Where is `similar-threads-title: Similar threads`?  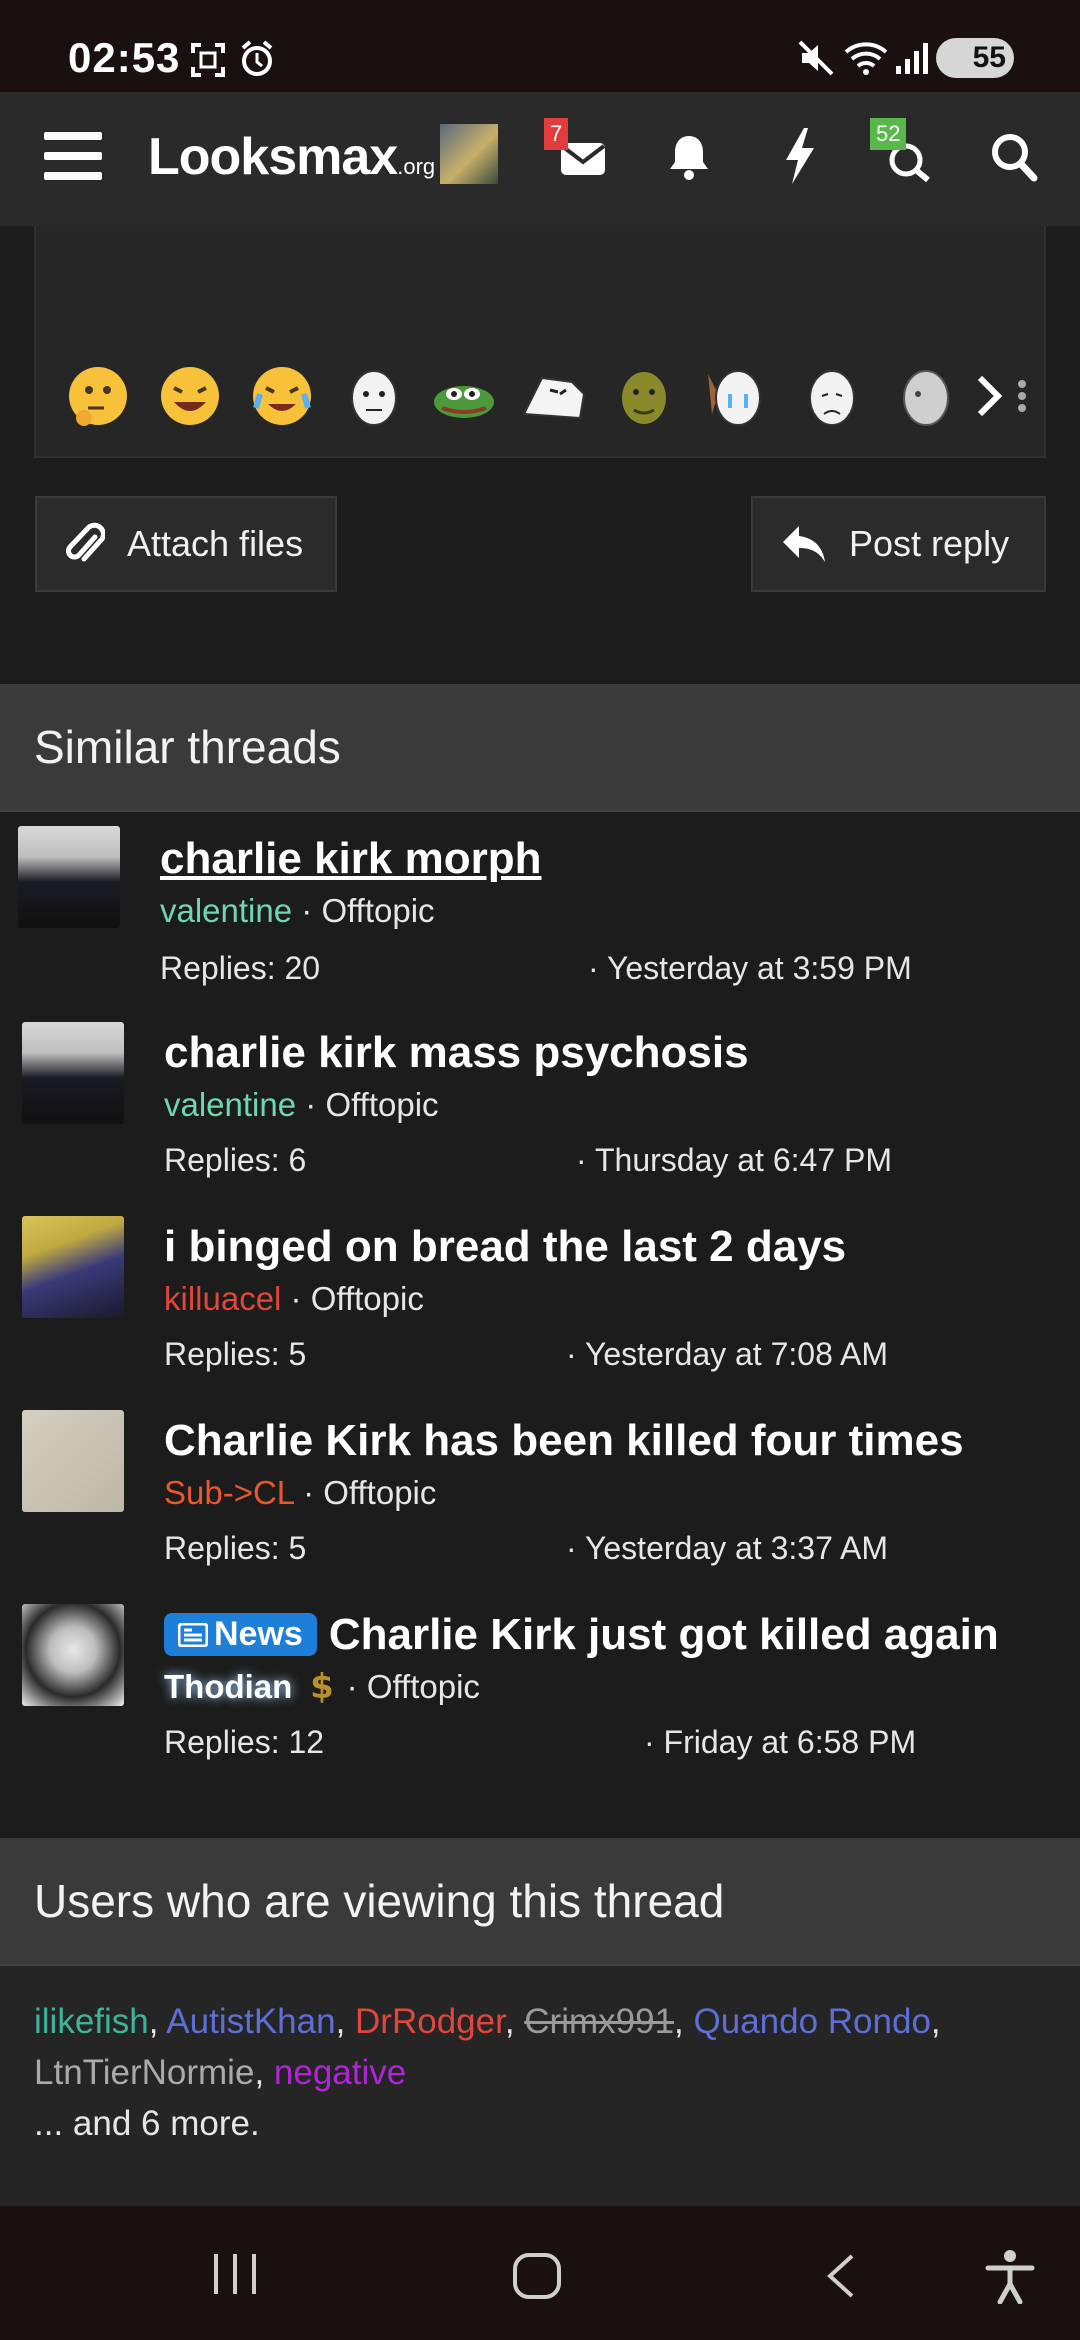
similar-threads-title: Similar threads is located at coordinates (187, 747).